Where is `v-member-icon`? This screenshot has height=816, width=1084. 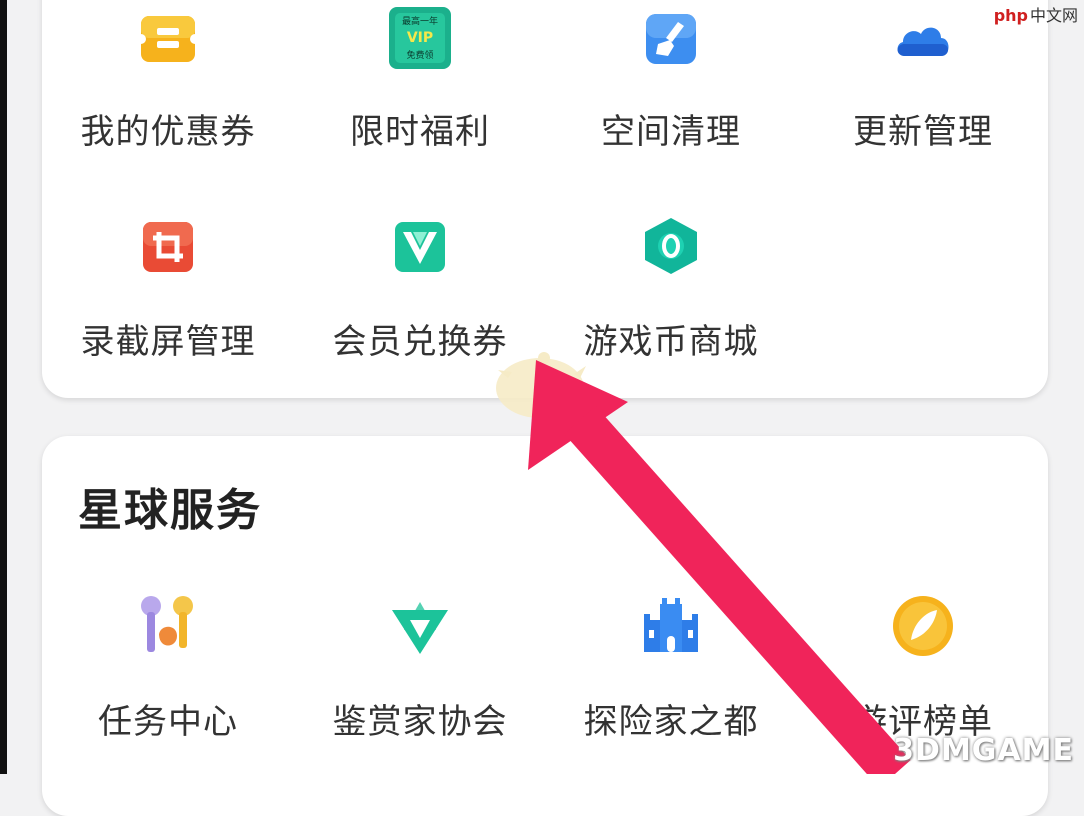 v-member-icon is located at coordinates (420, 247).